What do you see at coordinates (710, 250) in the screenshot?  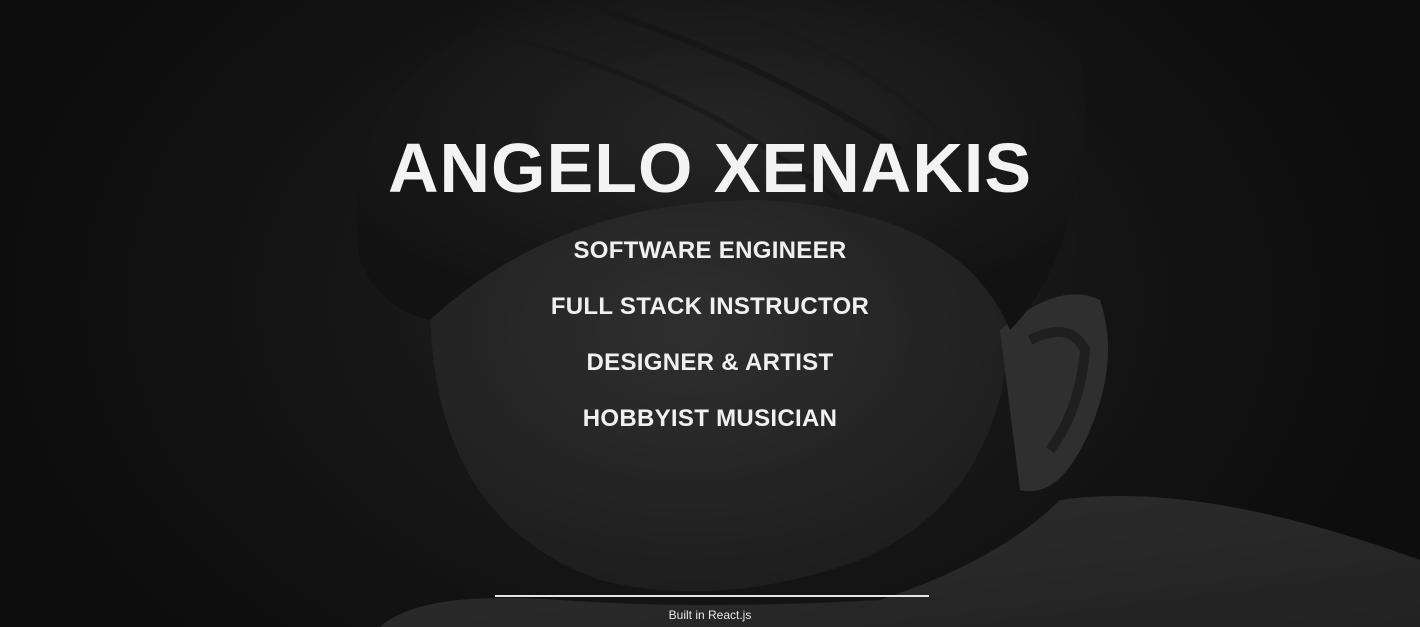 I see `role-item-software-engineer: SOFTWARE ENGINEER` at bounding box center [710, 250].